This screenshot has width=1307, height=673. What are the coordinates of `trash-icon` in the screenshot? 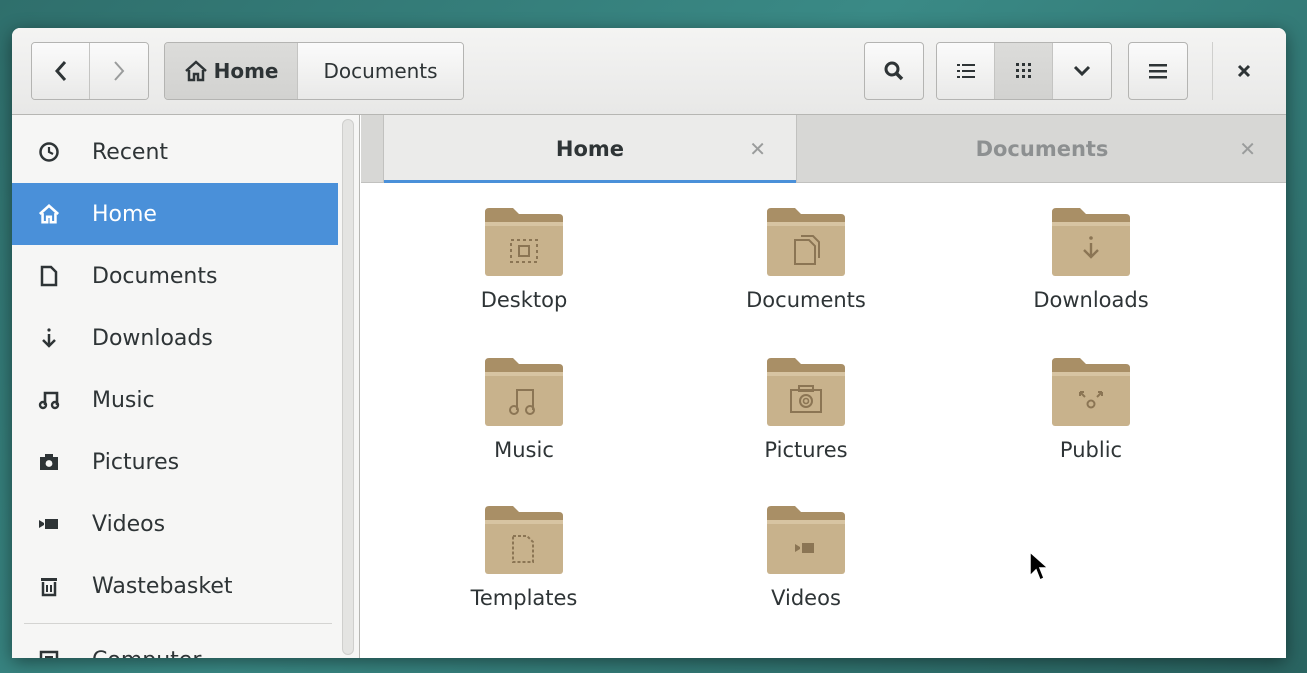 It's located at (57, 586).